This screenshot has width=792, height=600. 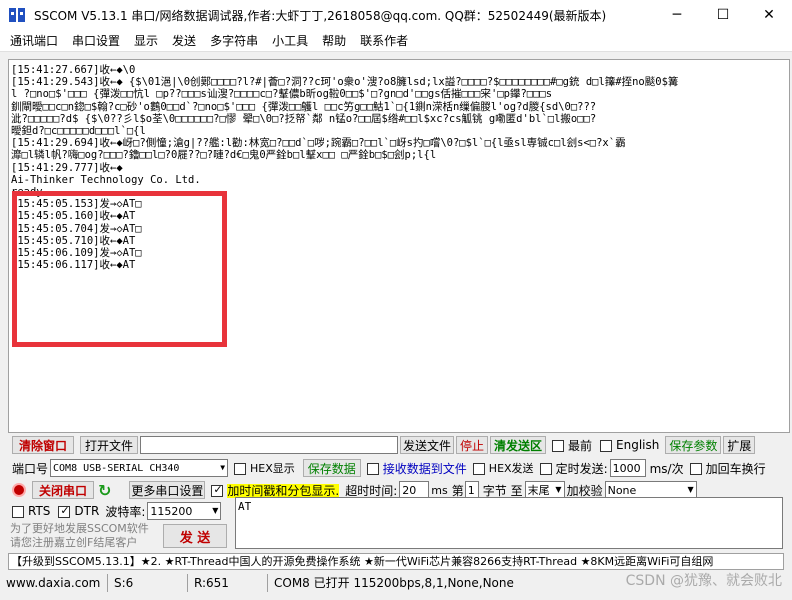 I want to click on english-checkbox: English, so click(x=629, y=445).